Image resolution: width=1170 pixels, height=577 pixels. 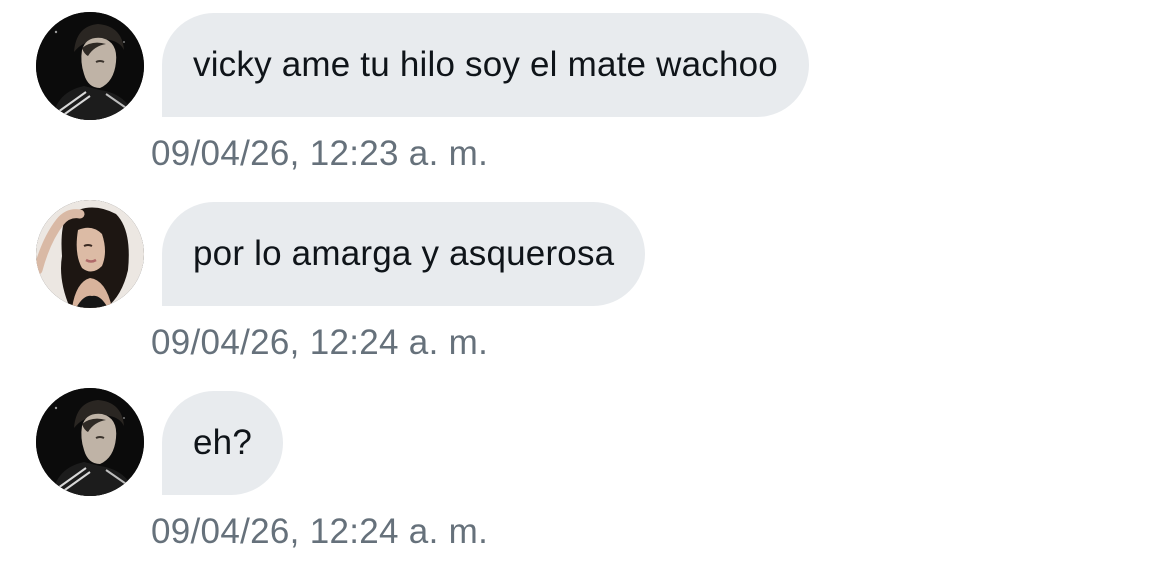 I want to click on avatar-woman-posing-icon, so click(x=90, y=254).